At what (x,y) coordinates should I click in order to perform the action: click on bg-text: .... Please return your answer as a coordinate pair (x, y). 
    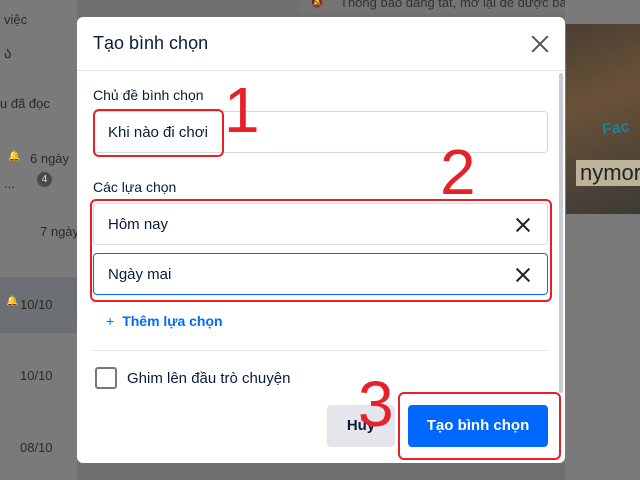
    Looking at the image, I should click on (9, 183).